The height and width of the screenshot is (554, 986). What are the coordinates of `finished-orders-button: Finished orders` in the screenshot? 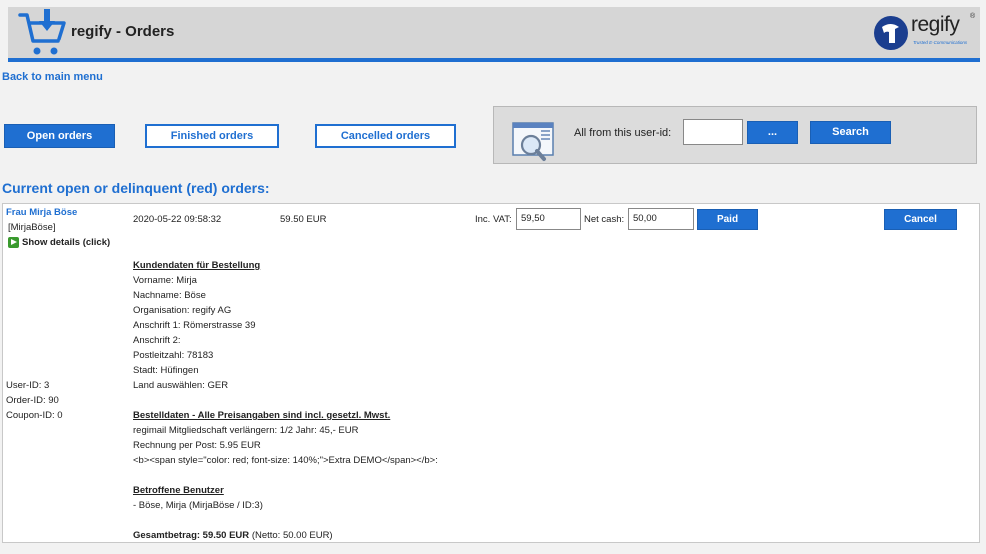 It's located at (212, 136).